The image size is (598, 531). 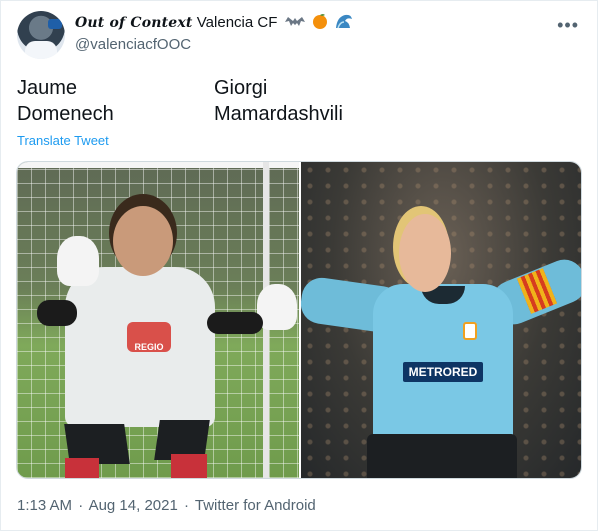 I want to click on tweet-text-line: Mamardashvili, so click(x=278, y=114).